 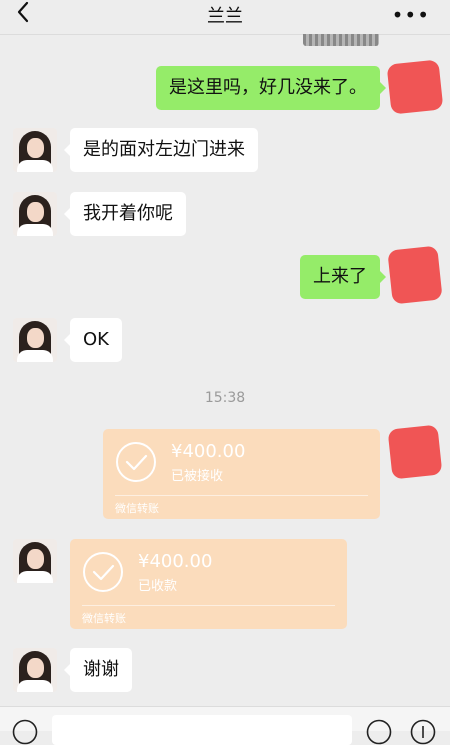 What do you see at coordinates (125, 214) in the screenshot?
I see `received-message-bubble: 我开着你呢` at bounding box center [125, 214].